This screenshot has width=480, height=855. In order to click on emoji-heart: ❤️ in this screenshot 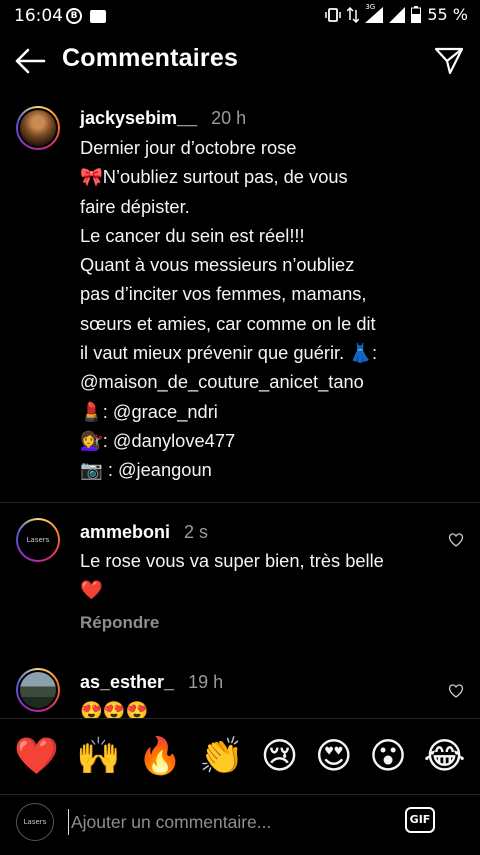, I will do `click(36, 756)`.